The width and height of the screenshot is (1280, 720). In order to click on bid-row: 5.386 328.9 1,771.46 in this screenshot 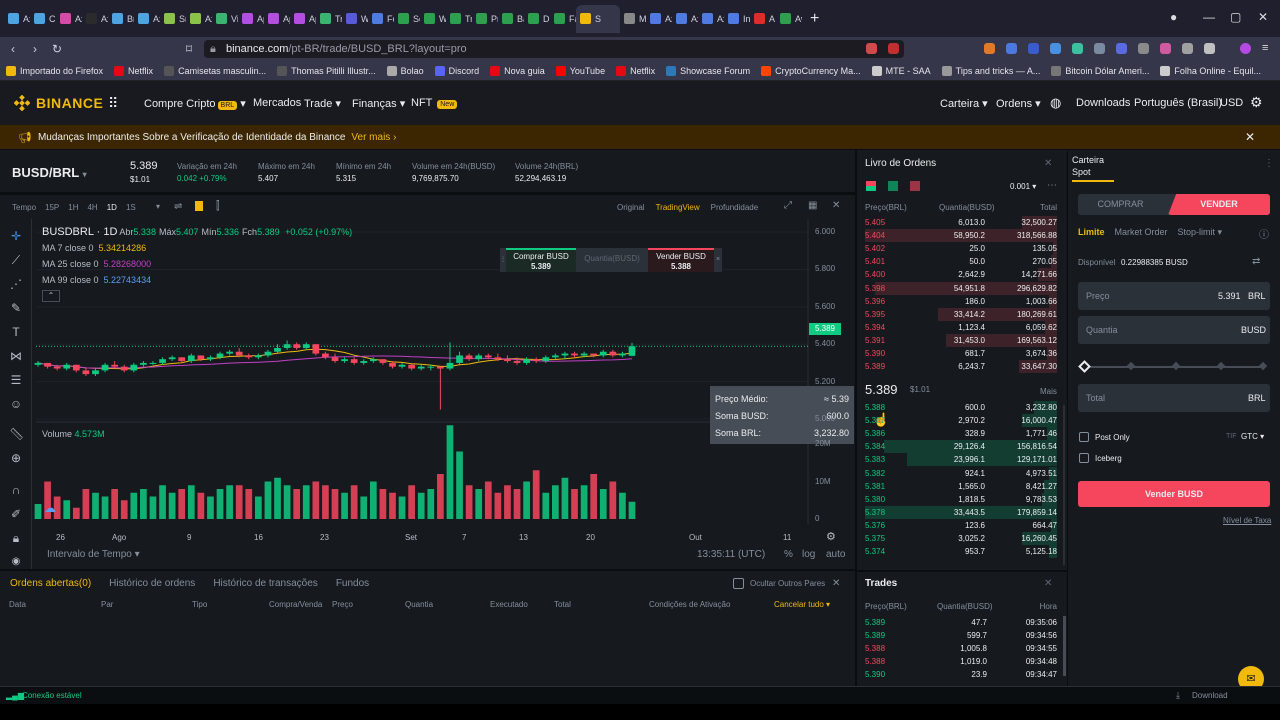, I will do `click(961, 434)`.